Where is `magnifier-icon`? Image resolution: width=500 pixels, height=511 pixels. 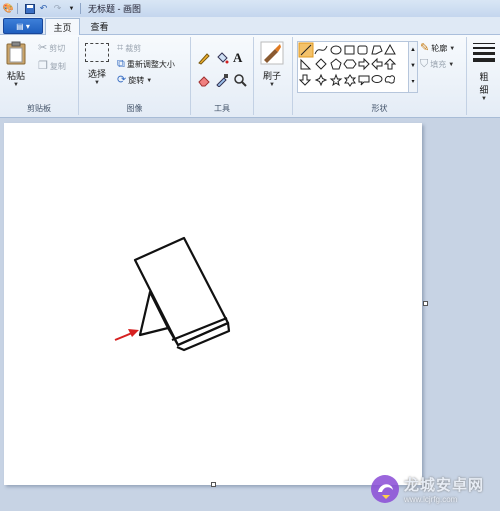
magnifier-icon is located at coordinates (240, 80).